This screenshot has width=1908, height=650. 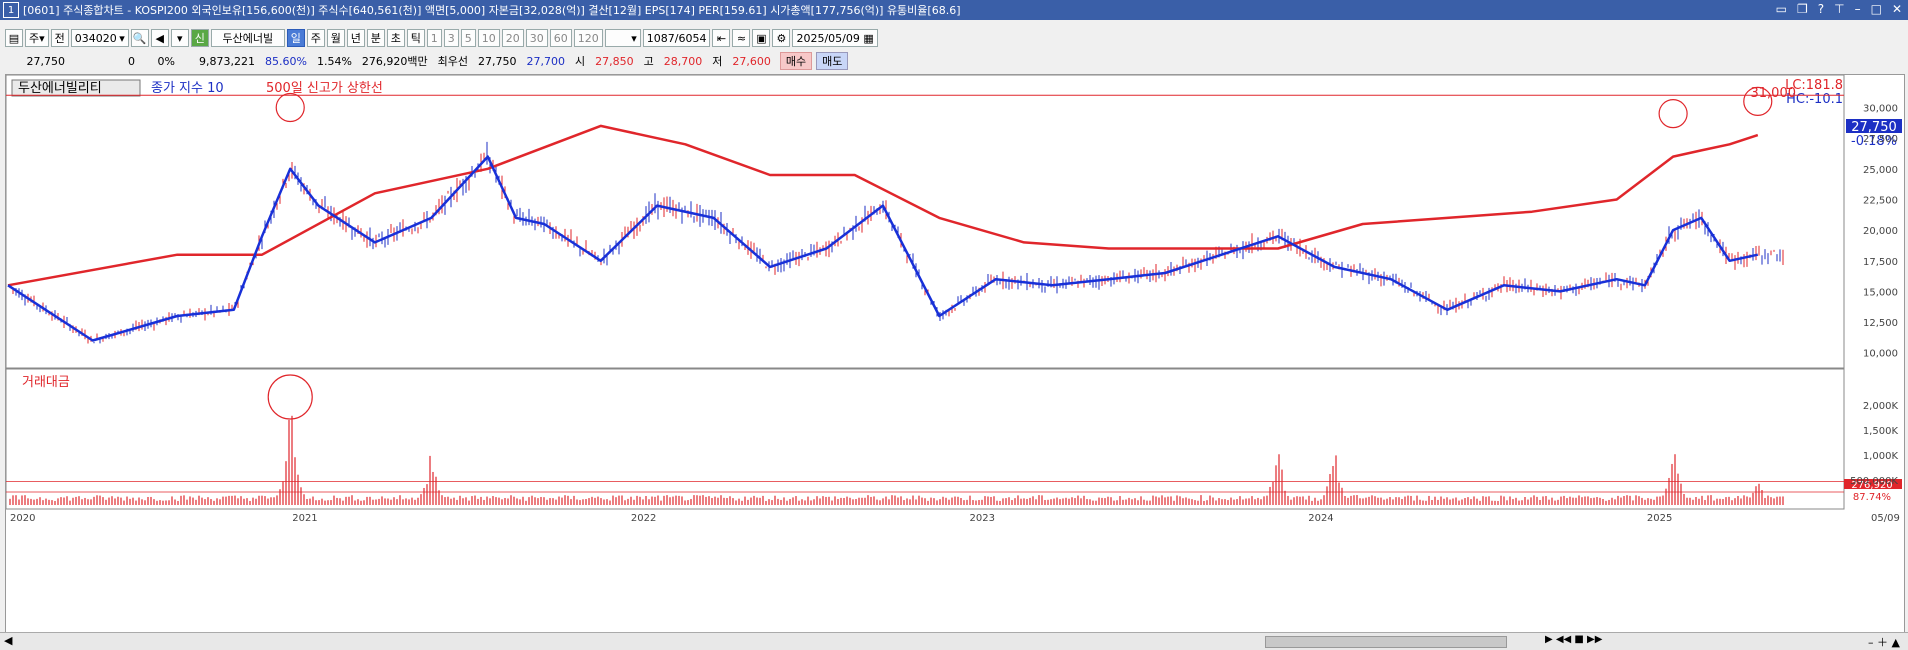 What do you see at coordinates (588, 38) in the screenshot?
I see `minute-120-button: 120` at bounding box center [588, 38].